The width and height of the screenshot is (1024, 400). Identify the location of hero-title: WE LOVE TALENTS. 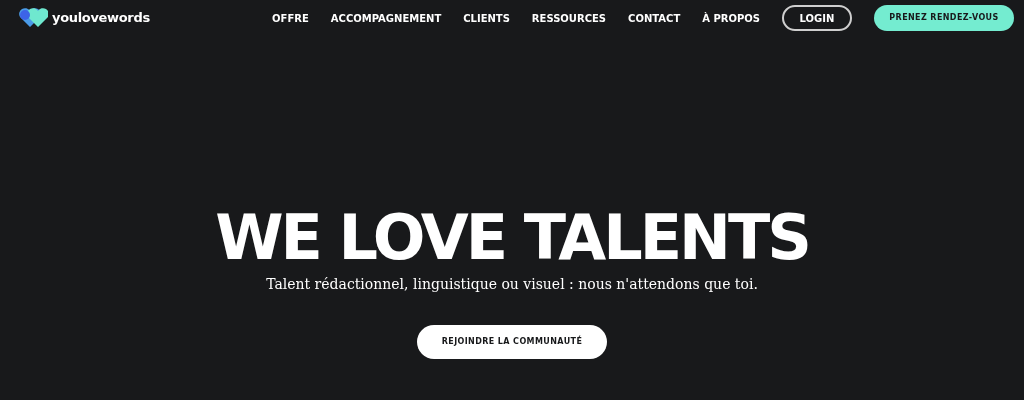
(512, 238).